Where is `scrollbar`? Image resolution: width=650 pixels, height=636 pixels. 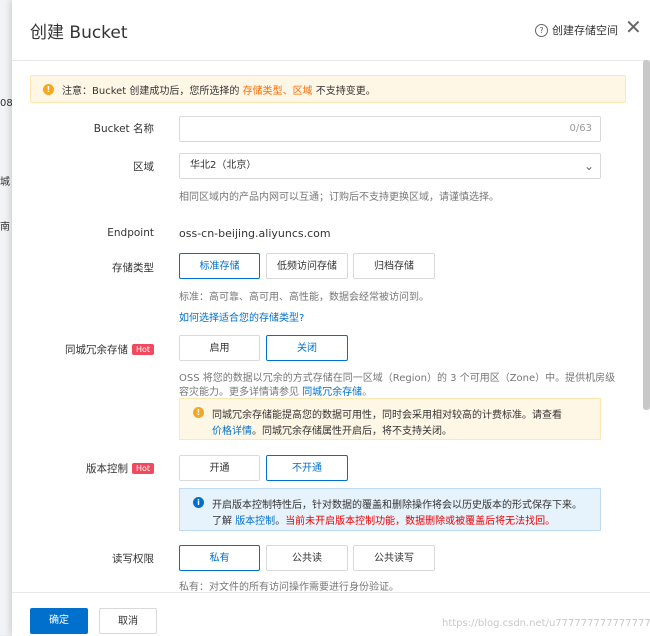
scrollbar is located at coordinates (646, 235).